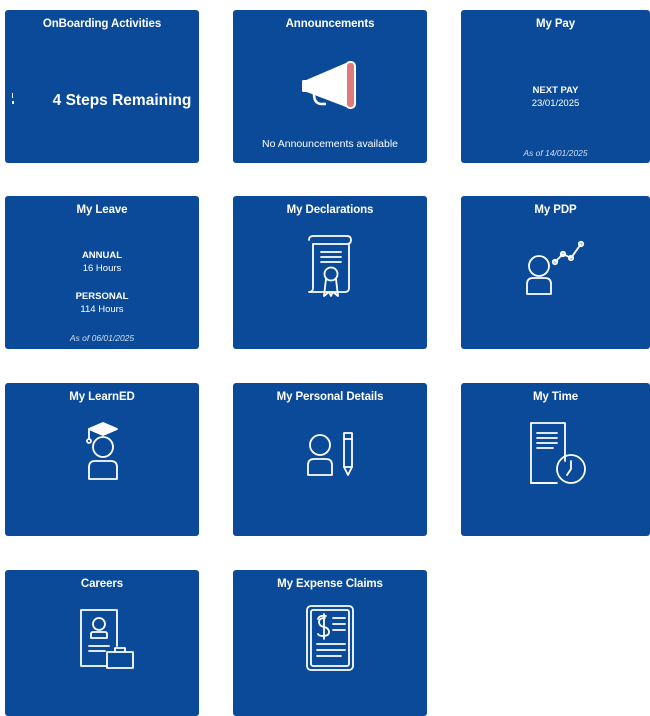 The height and width of the screenshot is (716, 650). Describe the element at coordinates (555, 397) in the screenshot. I see `tile-title: My Time` at that location.